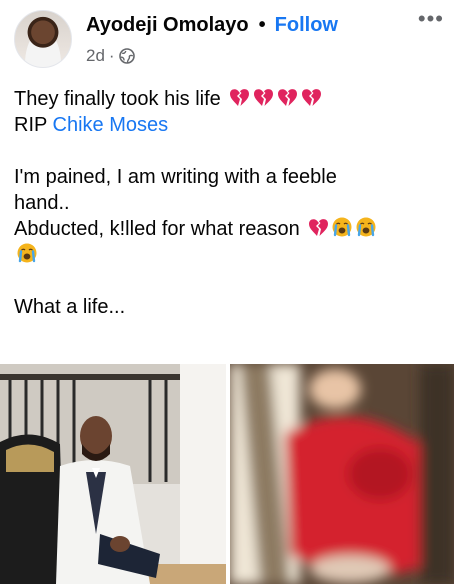 Image resolution: width=454 pixels, height=584 pixels. I want to click on more-options-icon: •••, so click(431, 19).